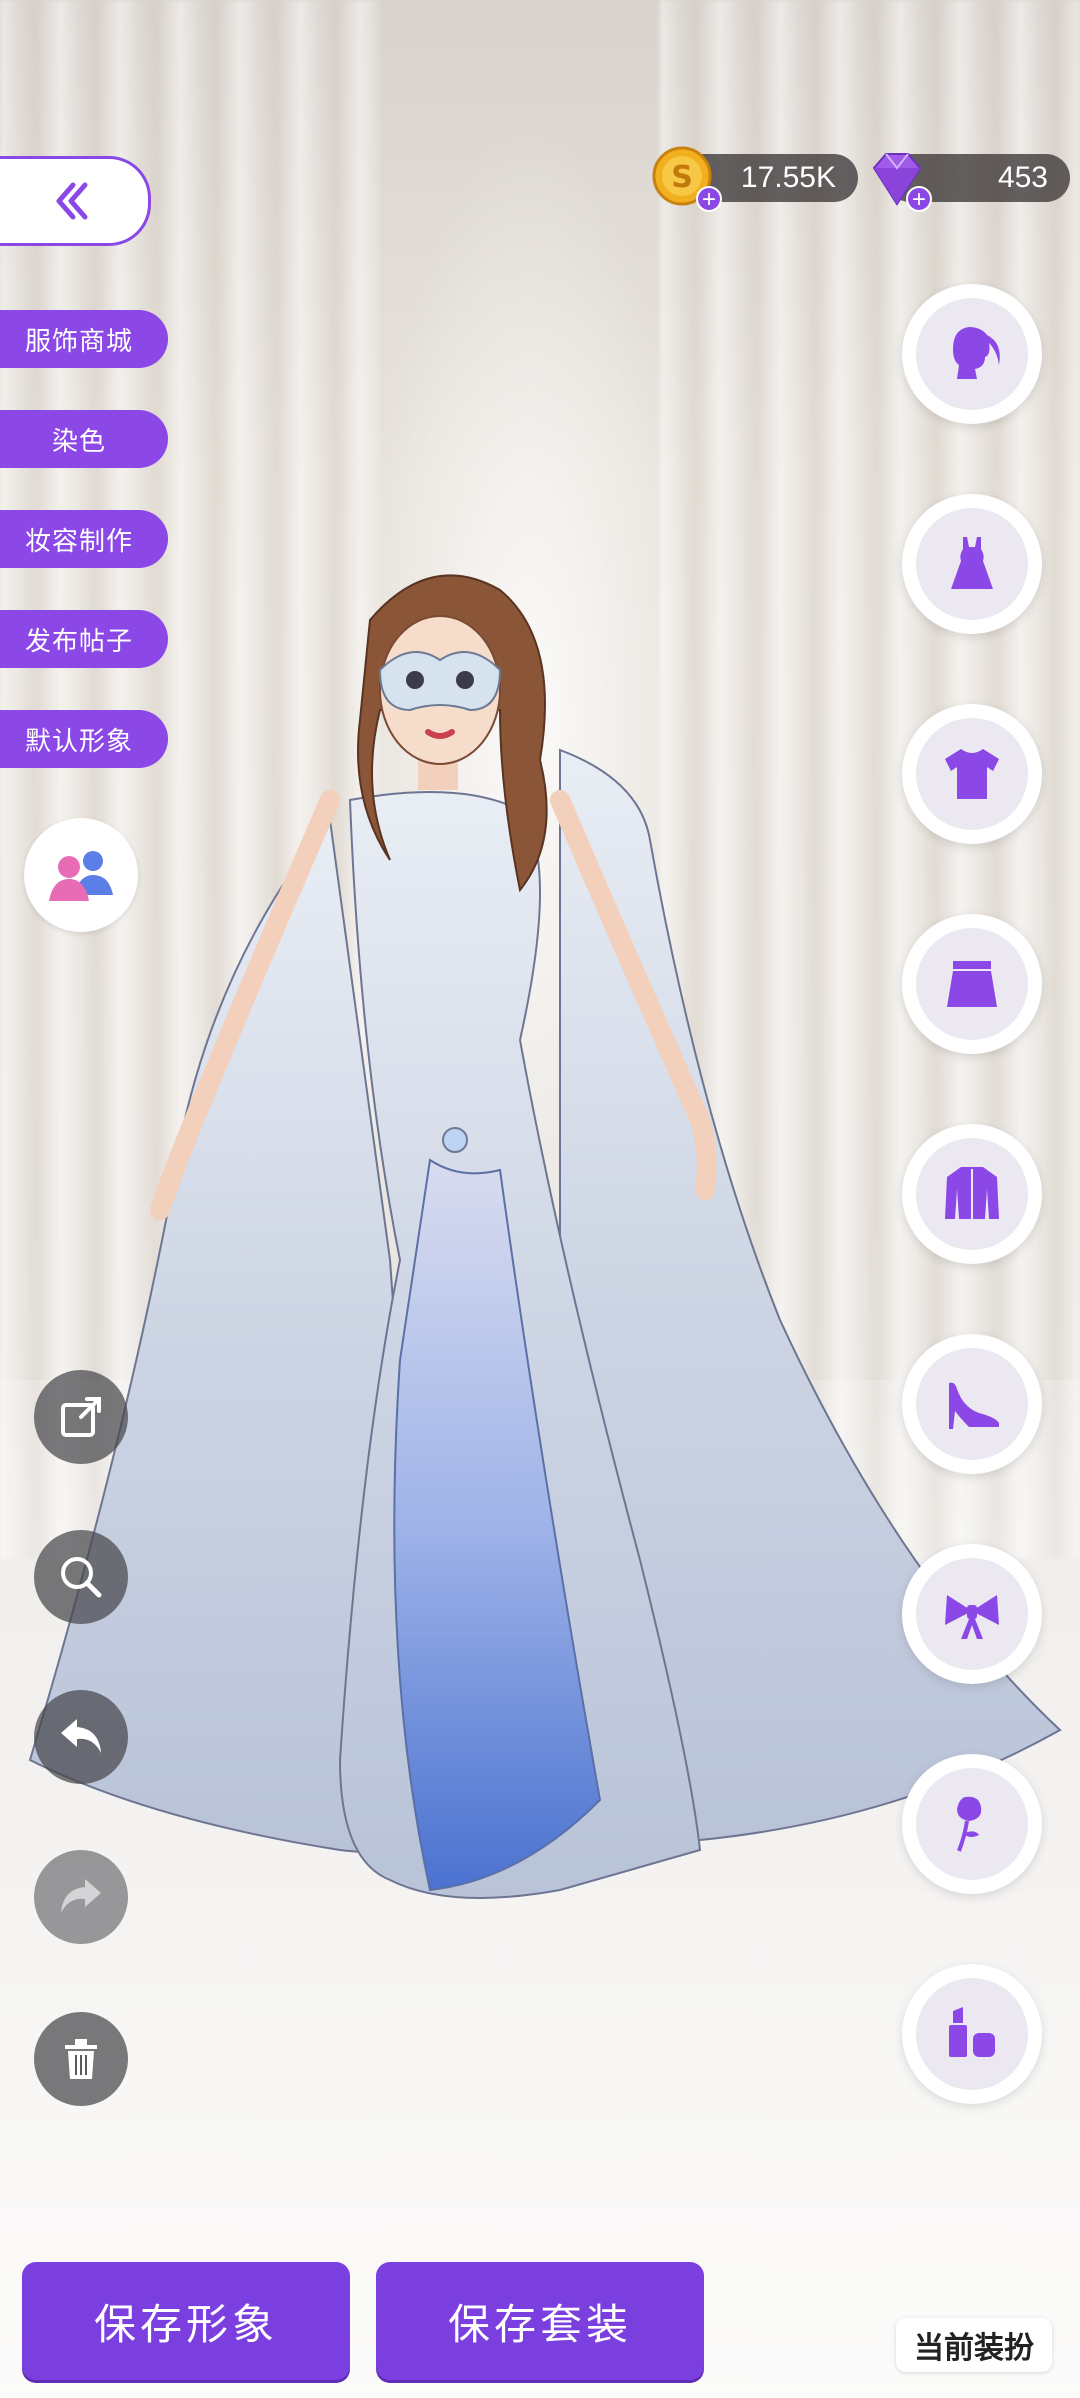 This screenshot has height=2398, width=1080. I want to click on category-handheld, so click(972, 1824).